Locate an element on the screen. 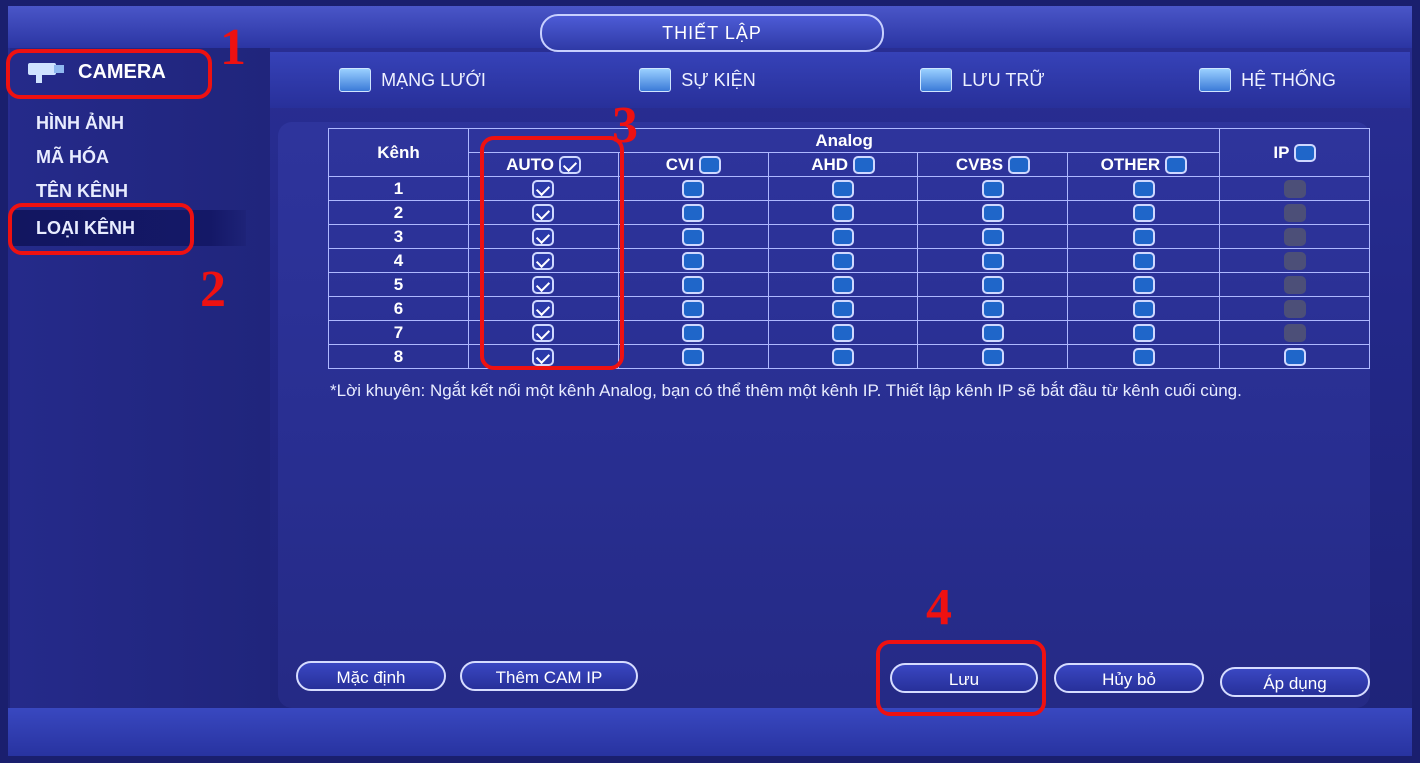 The image size is (1420, 763). ip-all-checkbox is located at coordinates (1304, 153).